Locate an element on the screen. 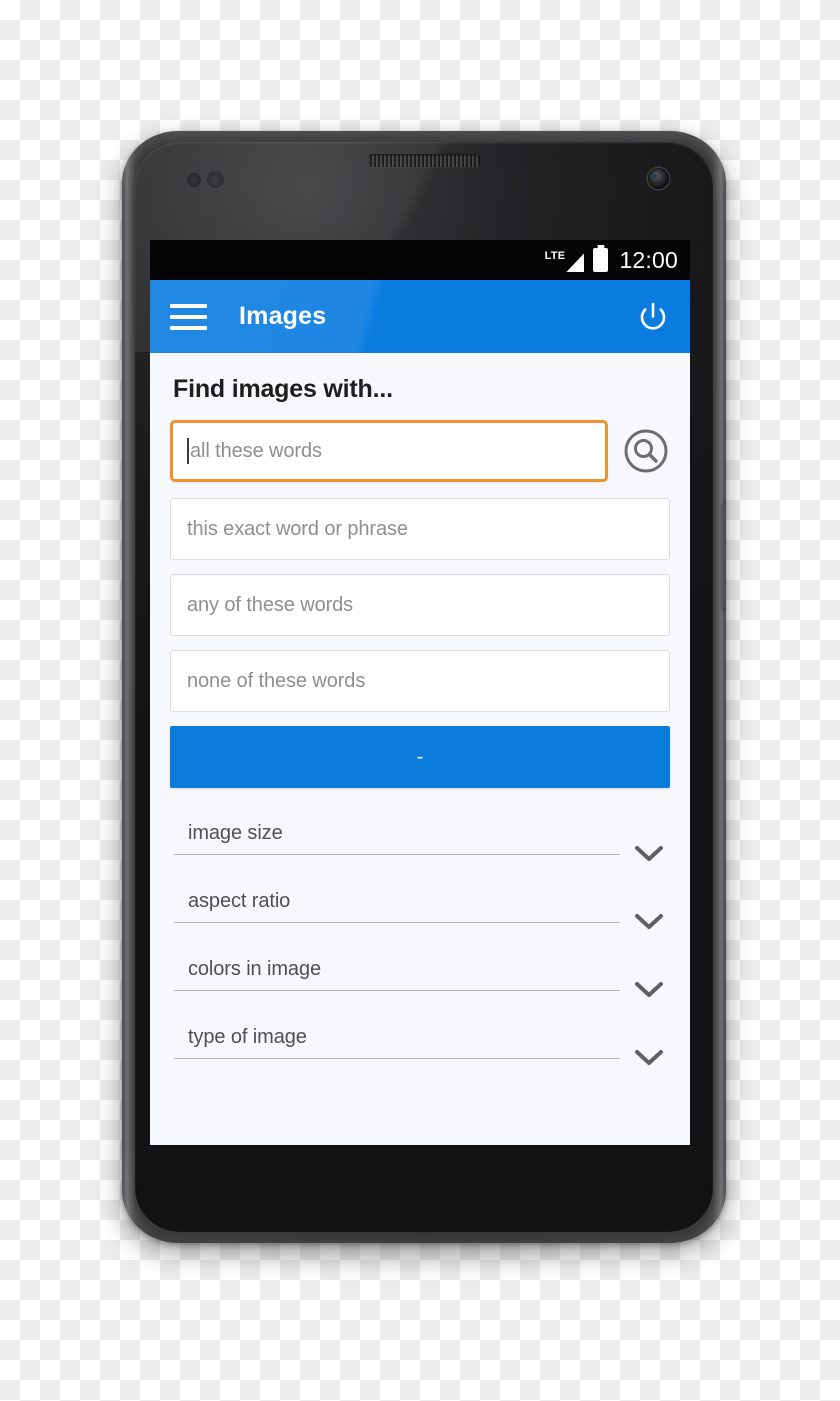 This screenshot has width=840, height=1401. input-placeholder: none of these words is located at coordinates (276, 680).